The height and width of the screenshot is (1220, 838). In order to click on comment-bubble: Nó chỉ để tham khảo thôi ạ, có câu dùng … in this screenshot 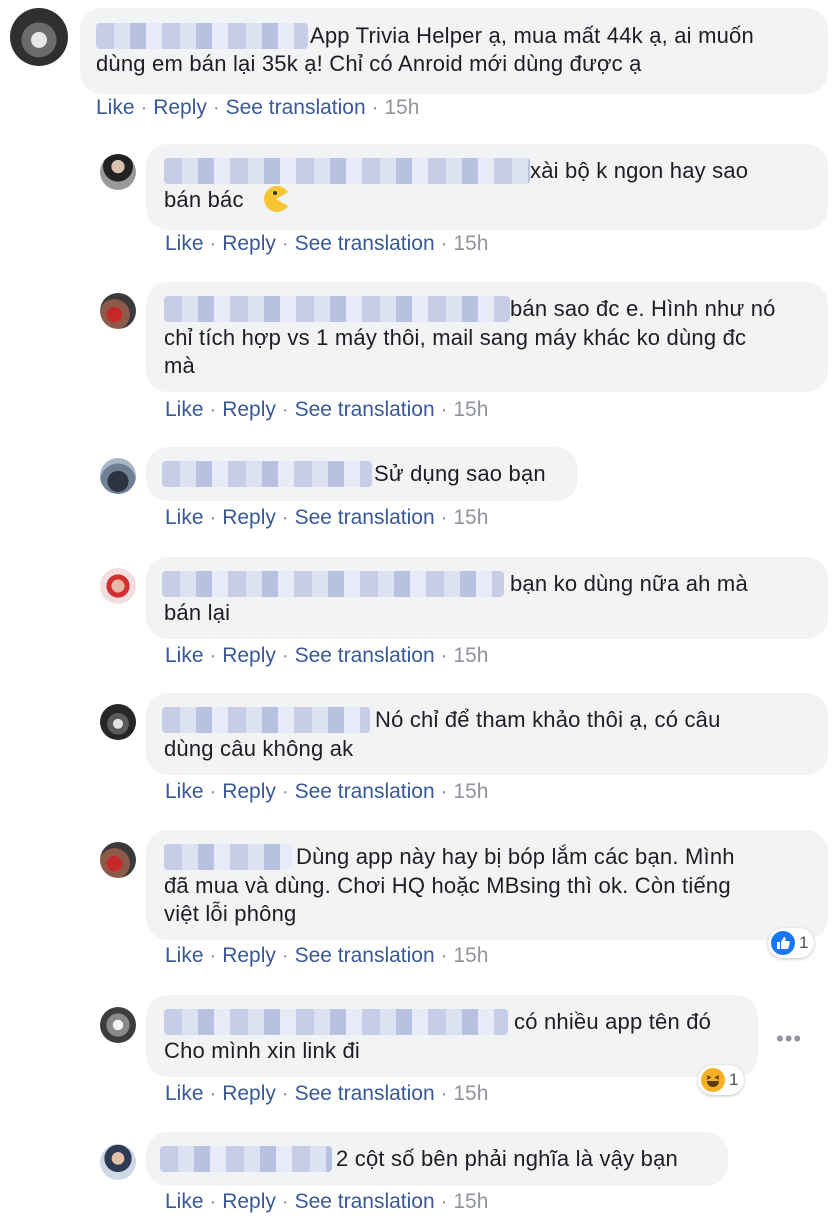, I will do `click(487, 734)`.